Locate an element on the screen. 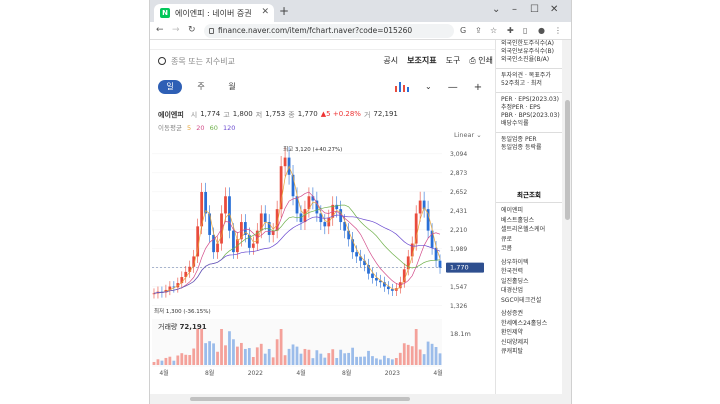 This screenshot has width=720, height=404. vertical-scrollbar is located at coordinates (566, 222).